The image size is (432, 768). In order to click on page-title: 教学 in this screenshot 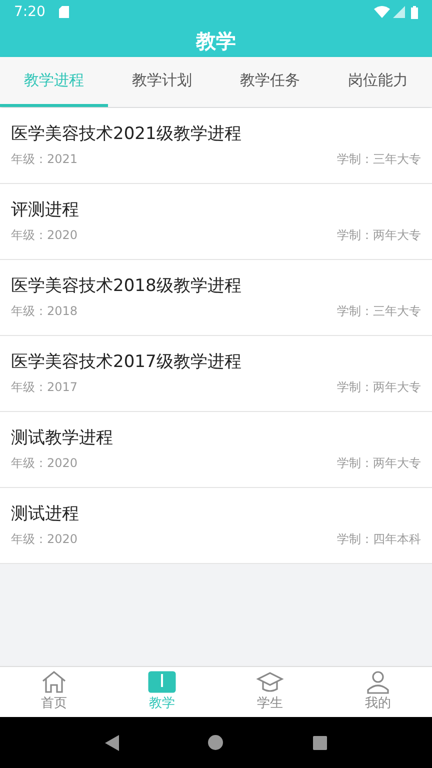, I will do `click(216, 41)`.